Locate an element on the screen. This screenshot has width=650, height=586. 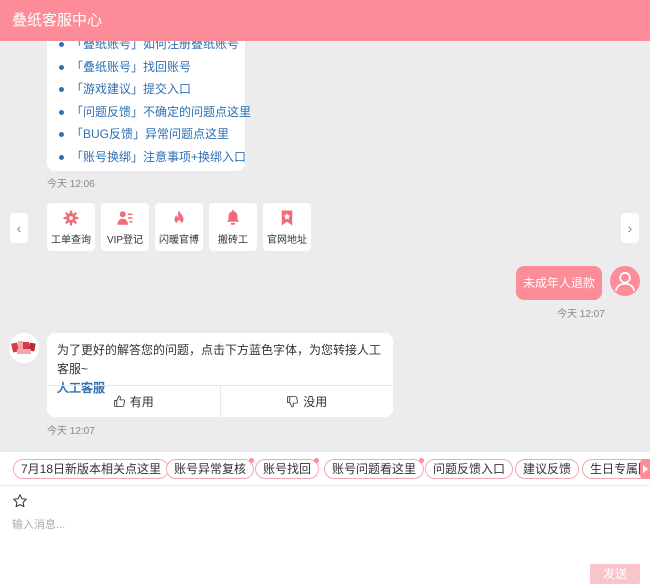
vip-user-icon is located at coordinates (125, 217).